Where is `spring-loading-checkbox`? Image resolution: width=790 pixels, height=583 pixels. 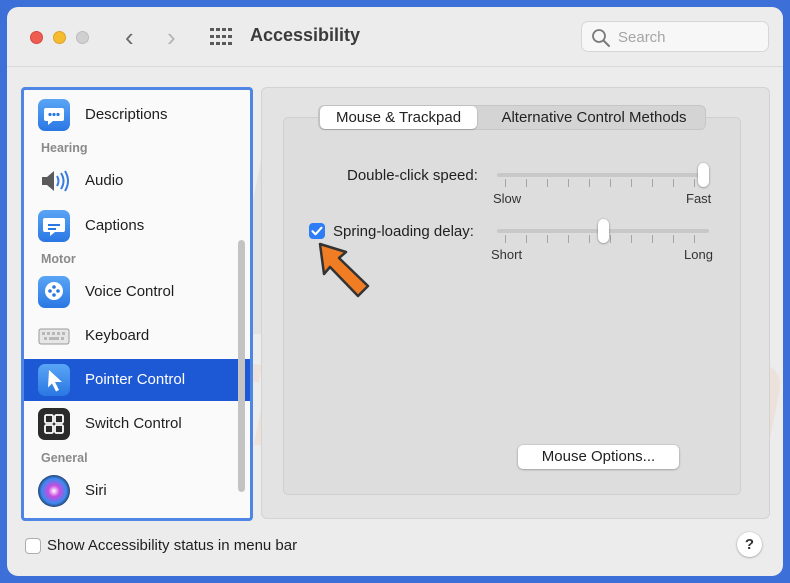
spring-loading-checkbox is located at coordinates (317, 231).